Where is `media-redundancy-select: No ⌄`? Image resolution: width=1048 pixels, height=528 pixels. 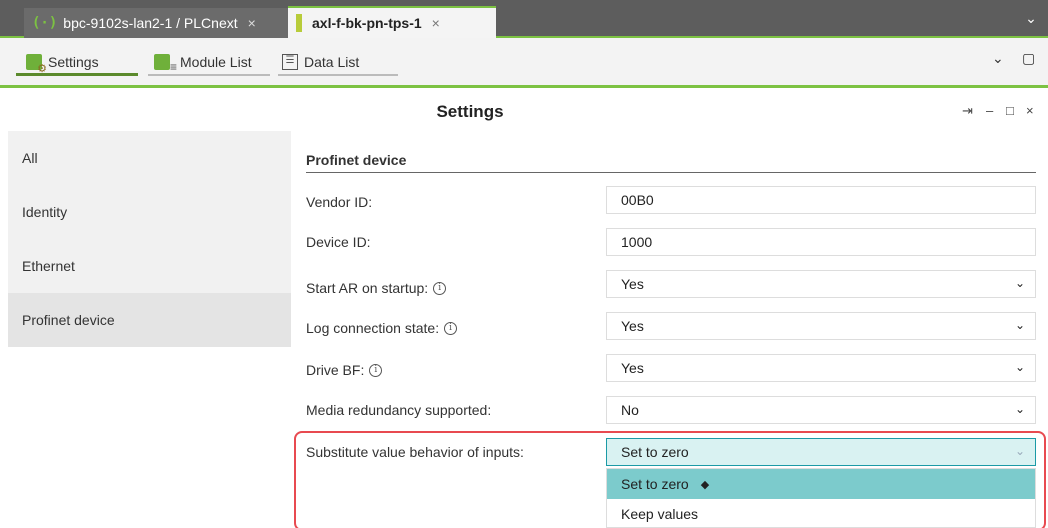 media-redundancy-select: No ⌄ is located at coordinates (821, 410).